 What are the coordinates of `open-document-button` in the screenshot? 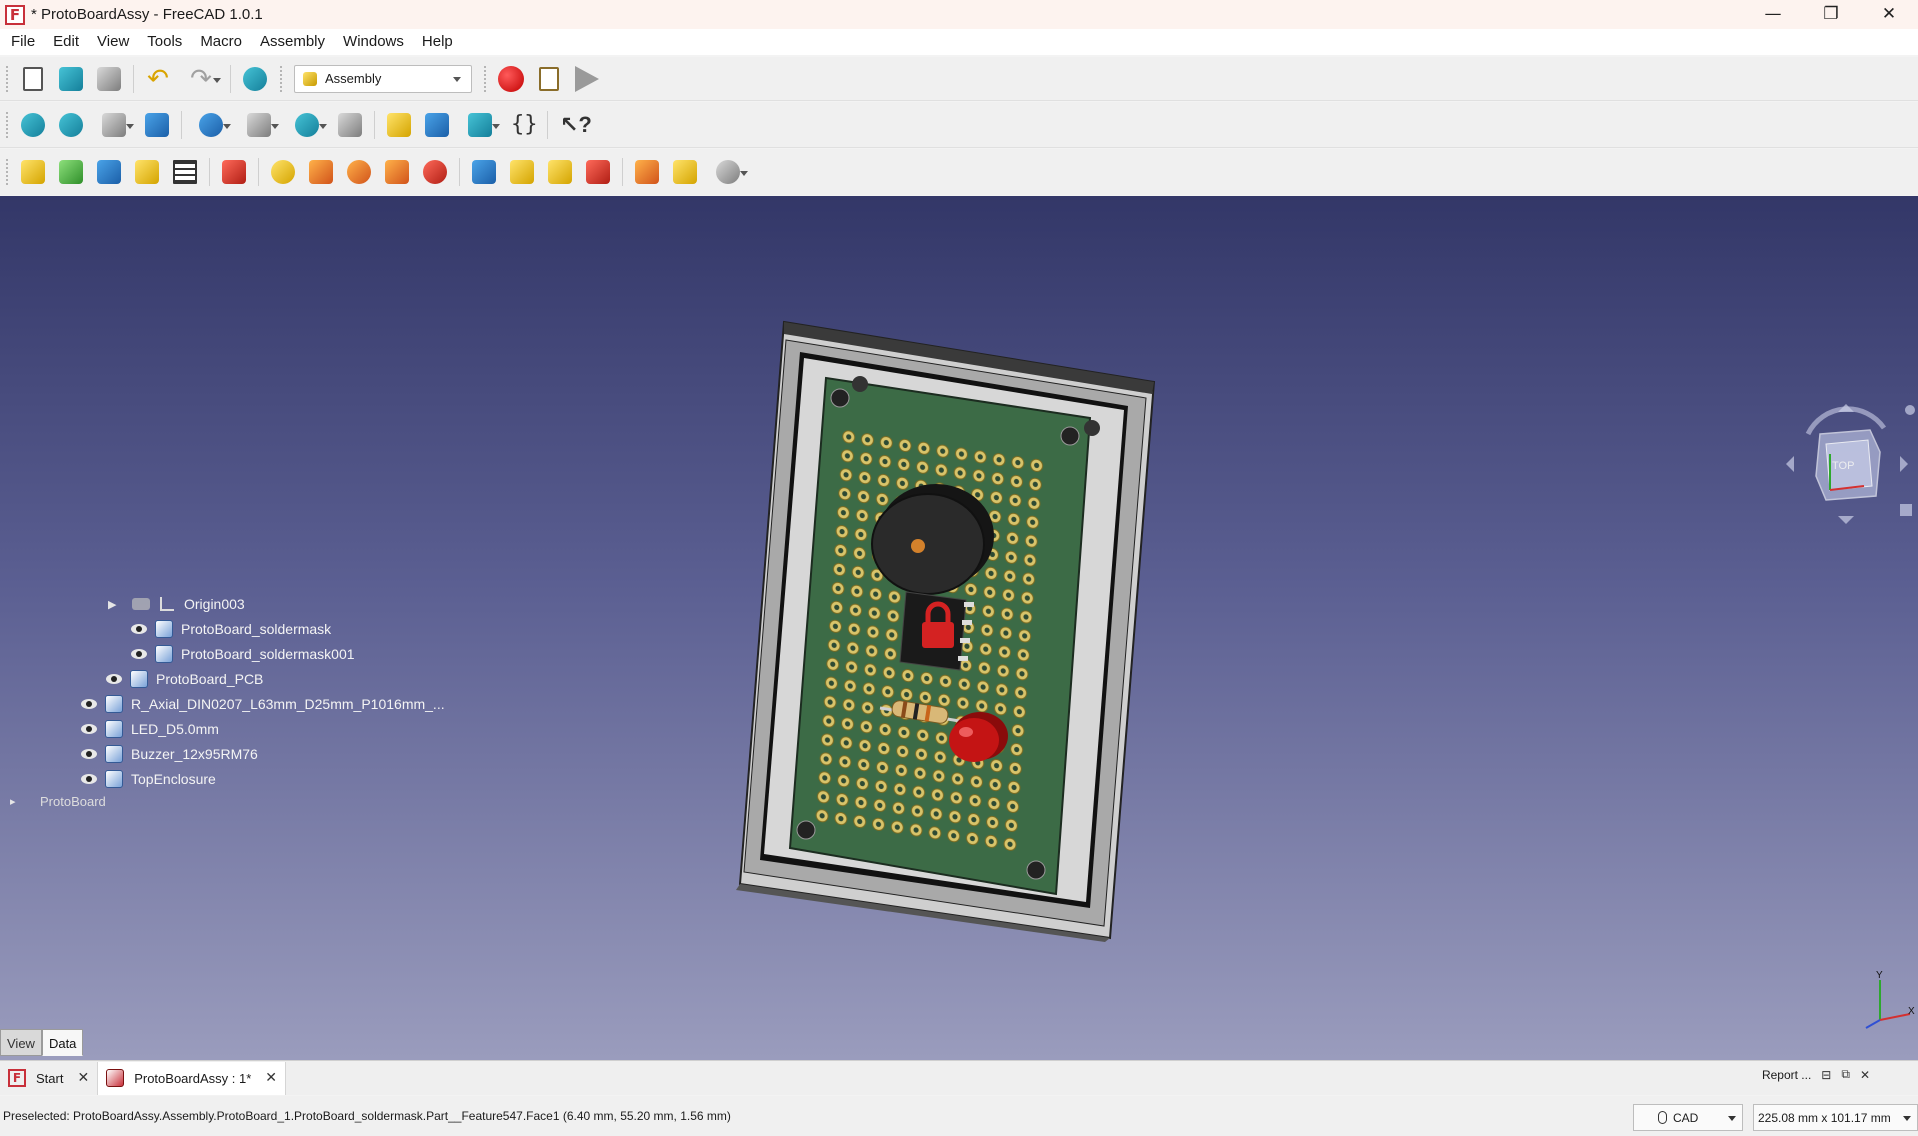 It's located at (71, 79).